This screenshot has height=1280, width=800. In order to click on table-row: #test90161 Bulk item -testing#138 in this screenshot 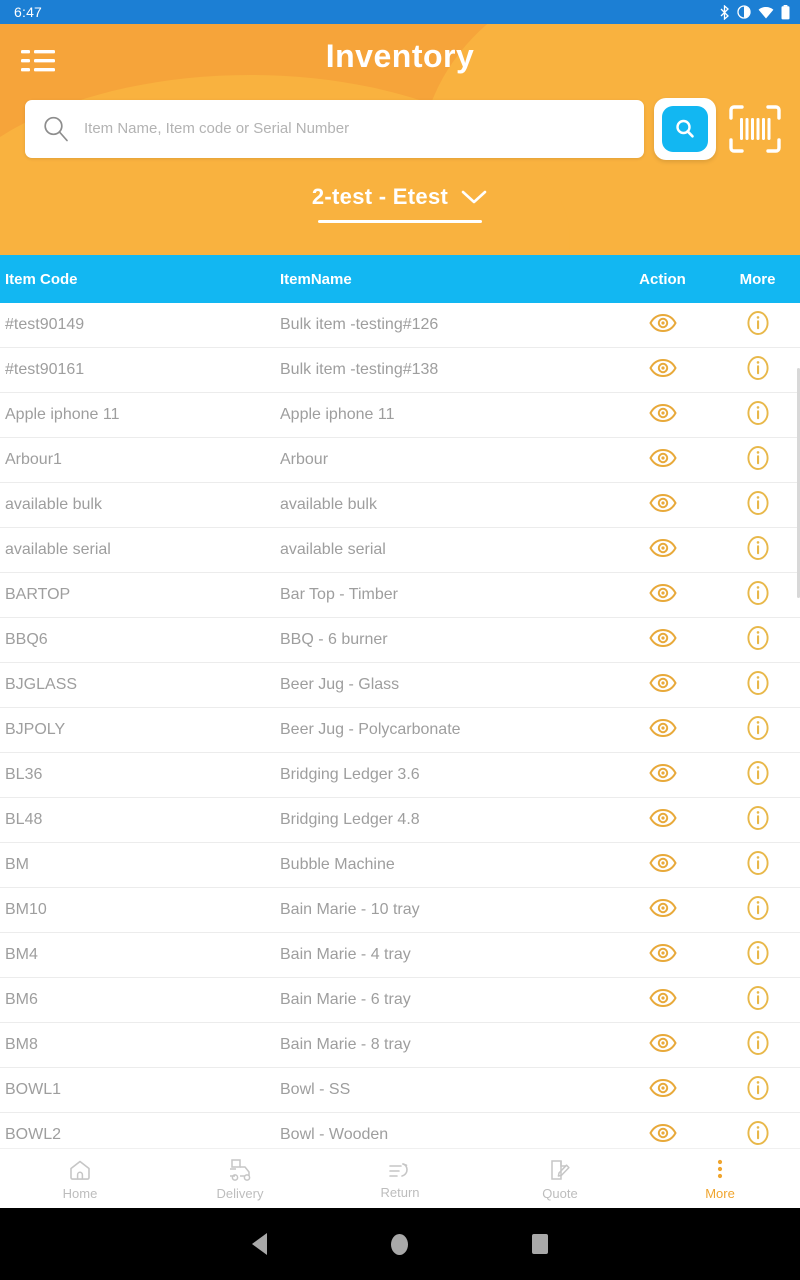, I will do `click(400, 370)`.